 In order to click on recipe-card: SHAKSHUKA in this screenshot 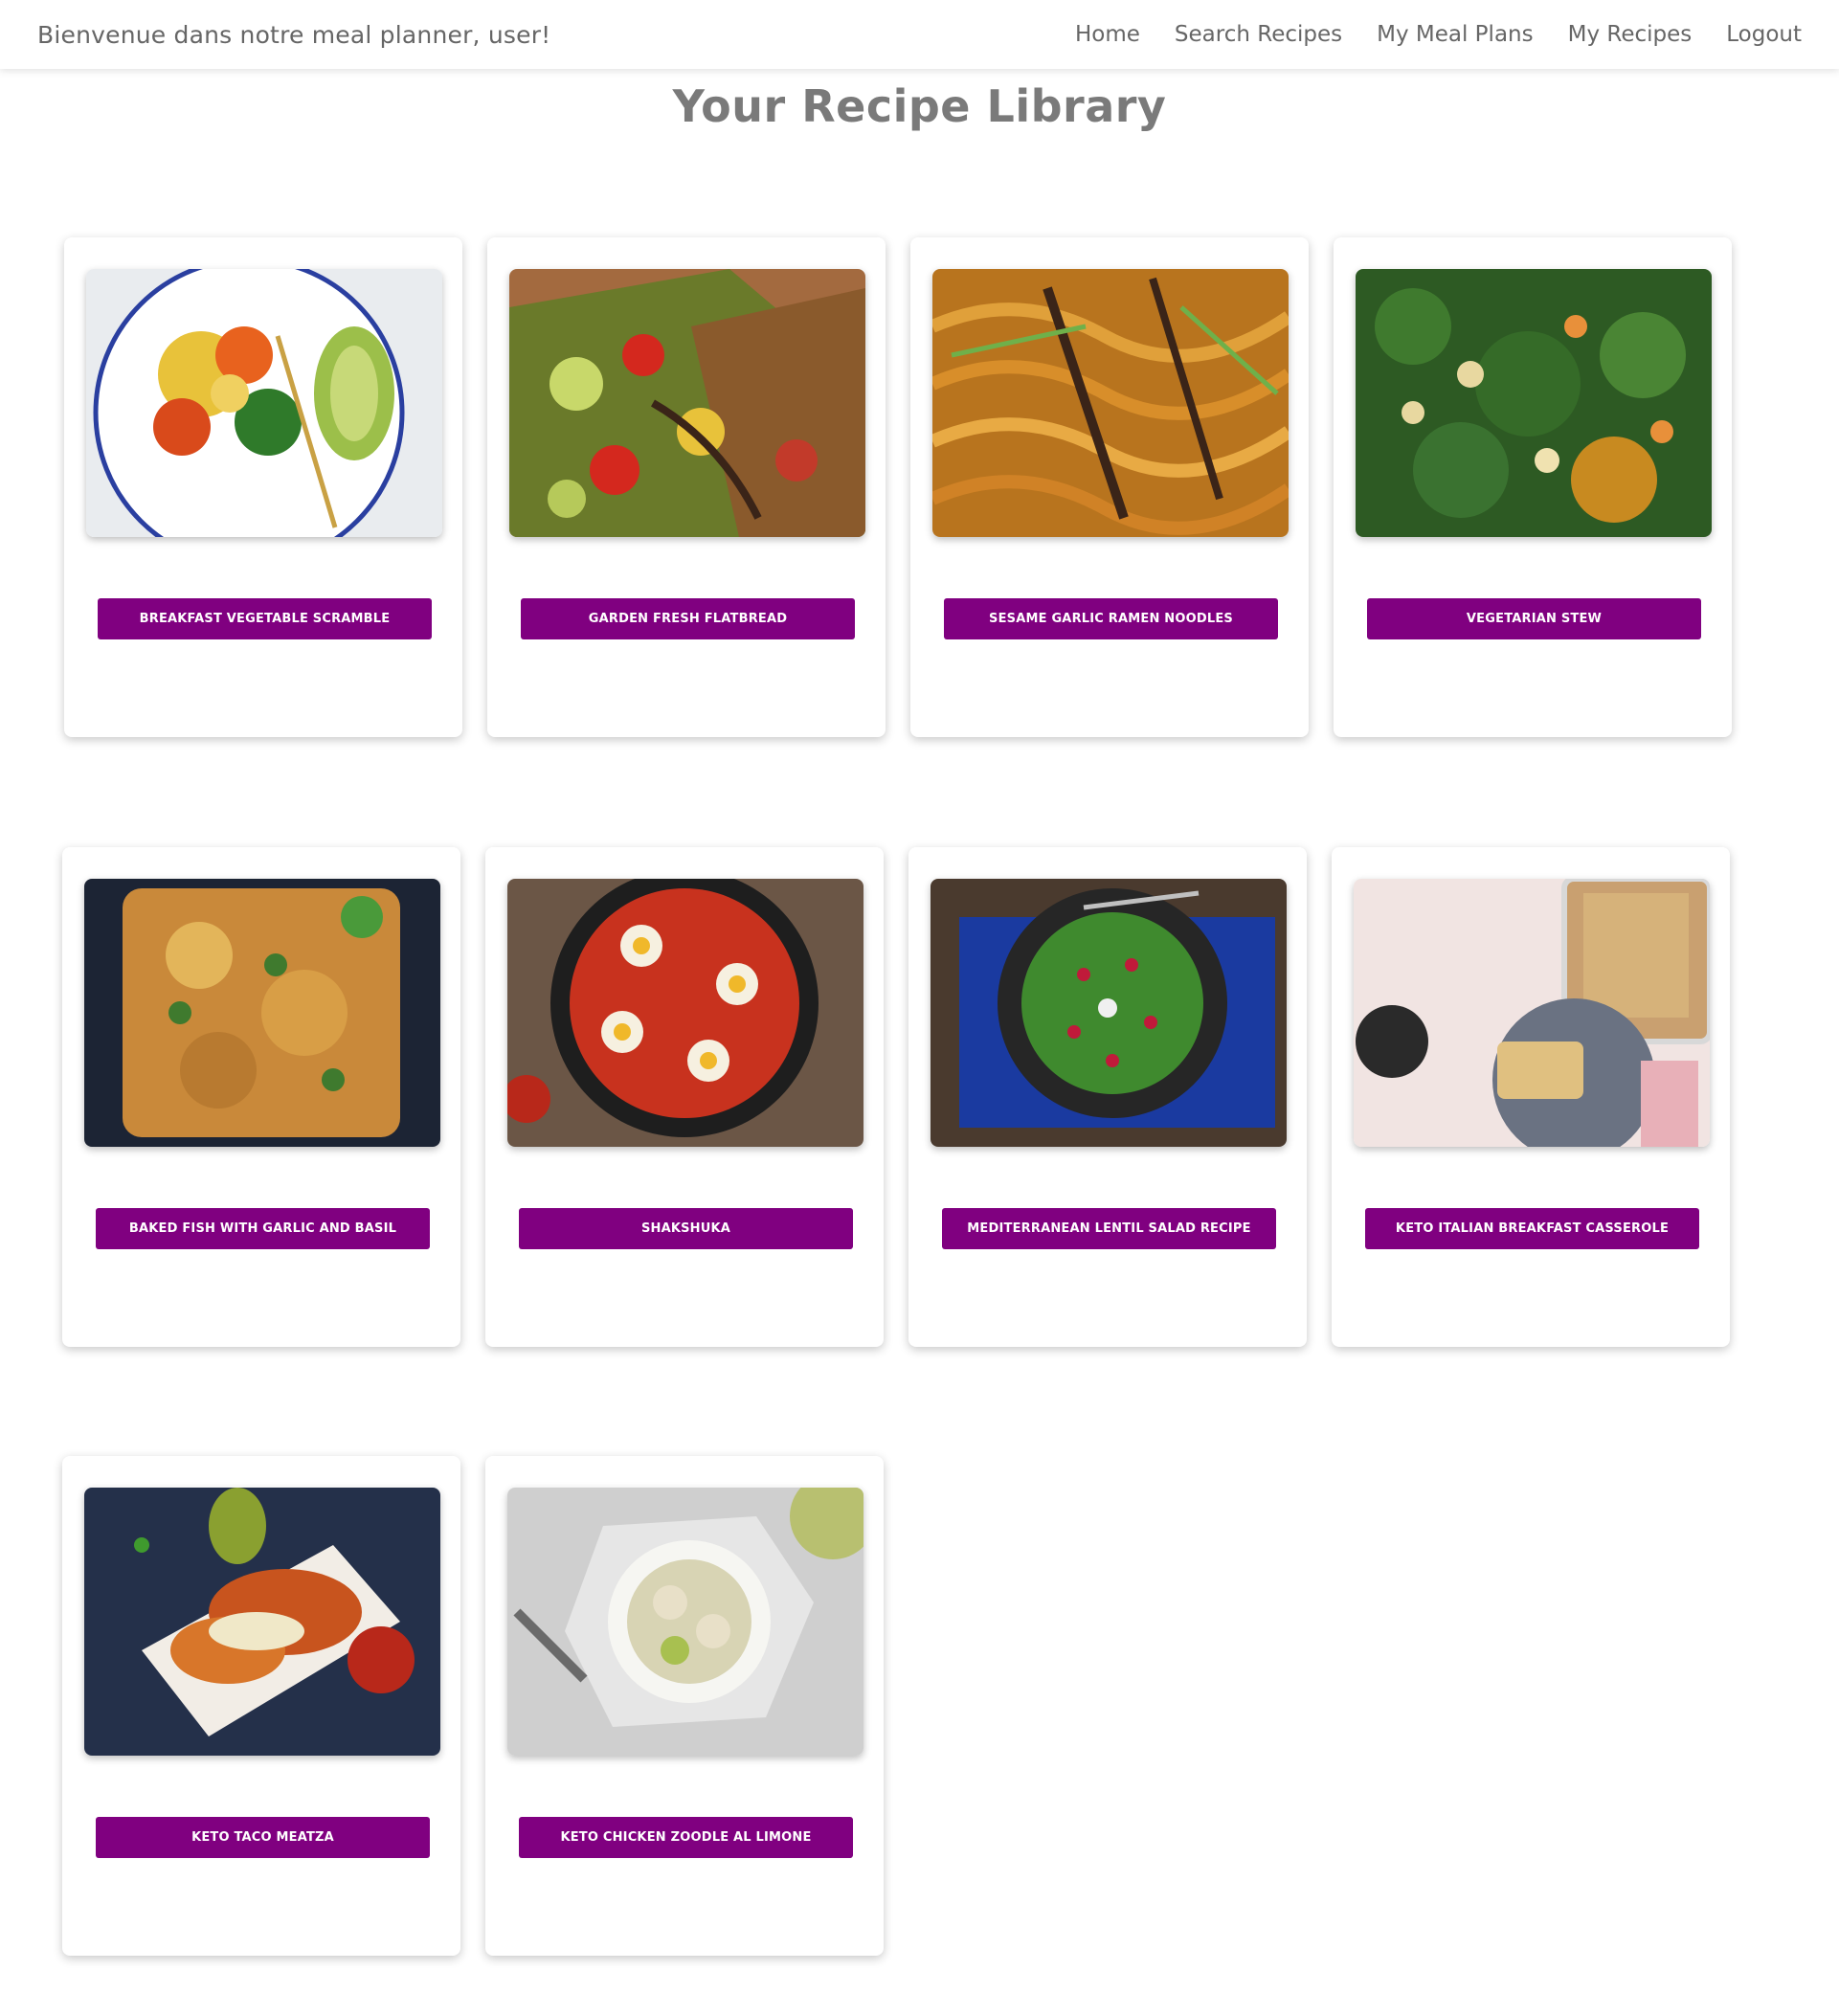, I will do `click(685, 1097)`.